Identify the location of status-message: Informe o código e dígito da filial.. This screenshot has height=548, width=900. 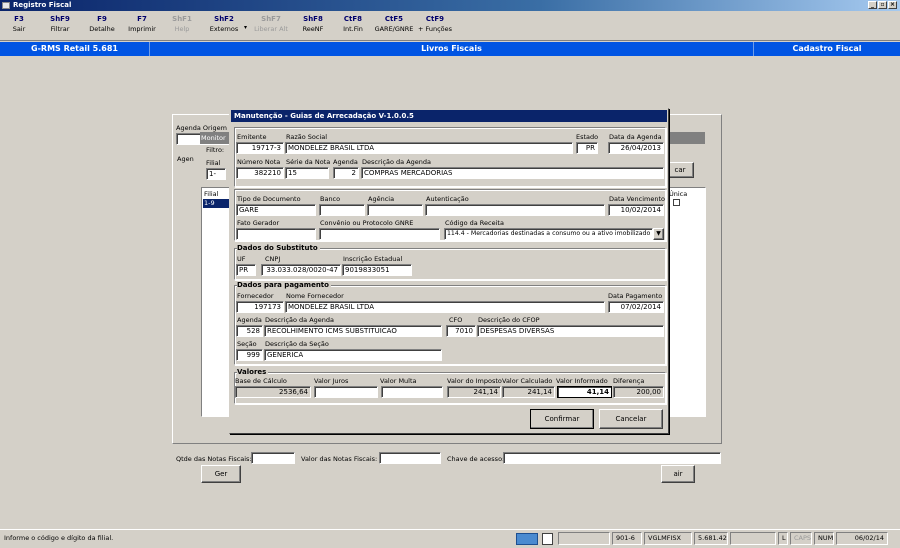
(256, 538).